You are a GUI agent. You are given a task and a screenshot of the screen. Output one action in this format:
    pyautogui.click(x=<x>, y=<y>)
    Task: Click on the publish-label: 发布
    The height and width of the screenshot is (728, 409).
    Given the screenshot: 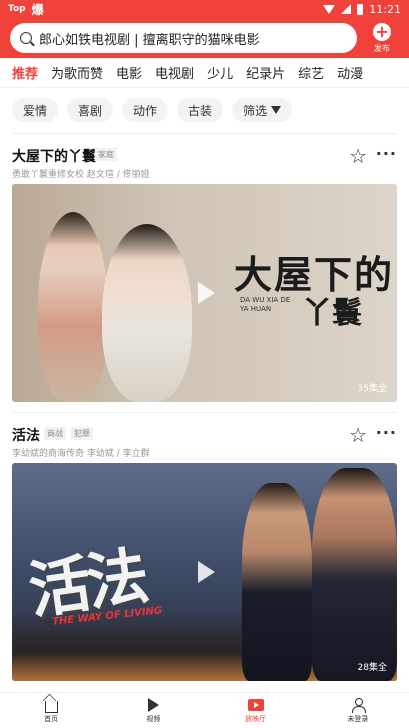 What is the action you would take?
    pyautogui.click(x=382, y=48)
    